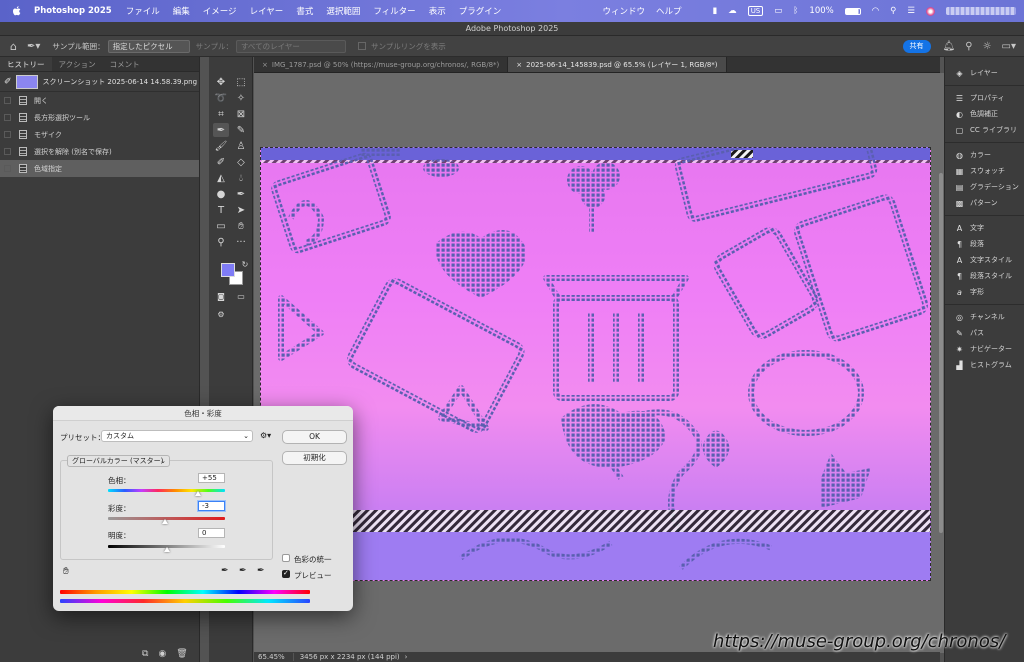  What do you see at coordinates (99, 117) in the screenshot?
I see `history-item: 長方形選択ツール` at bounding box center [99, 117].